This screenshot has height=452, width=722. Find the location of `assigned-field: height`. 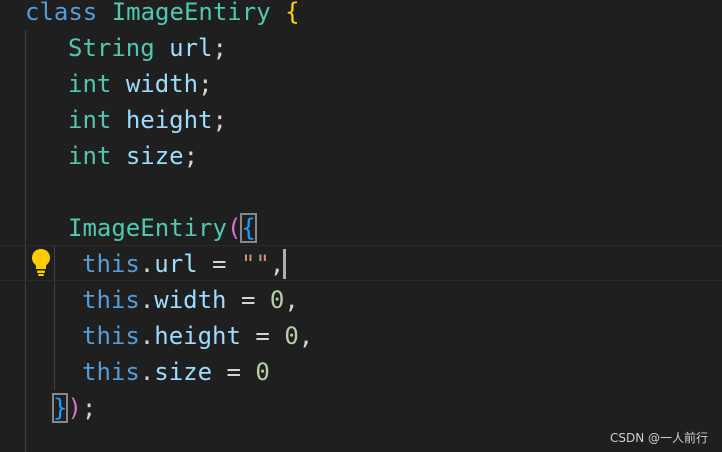

assigned-field: height is located at coordinates (197, 336).